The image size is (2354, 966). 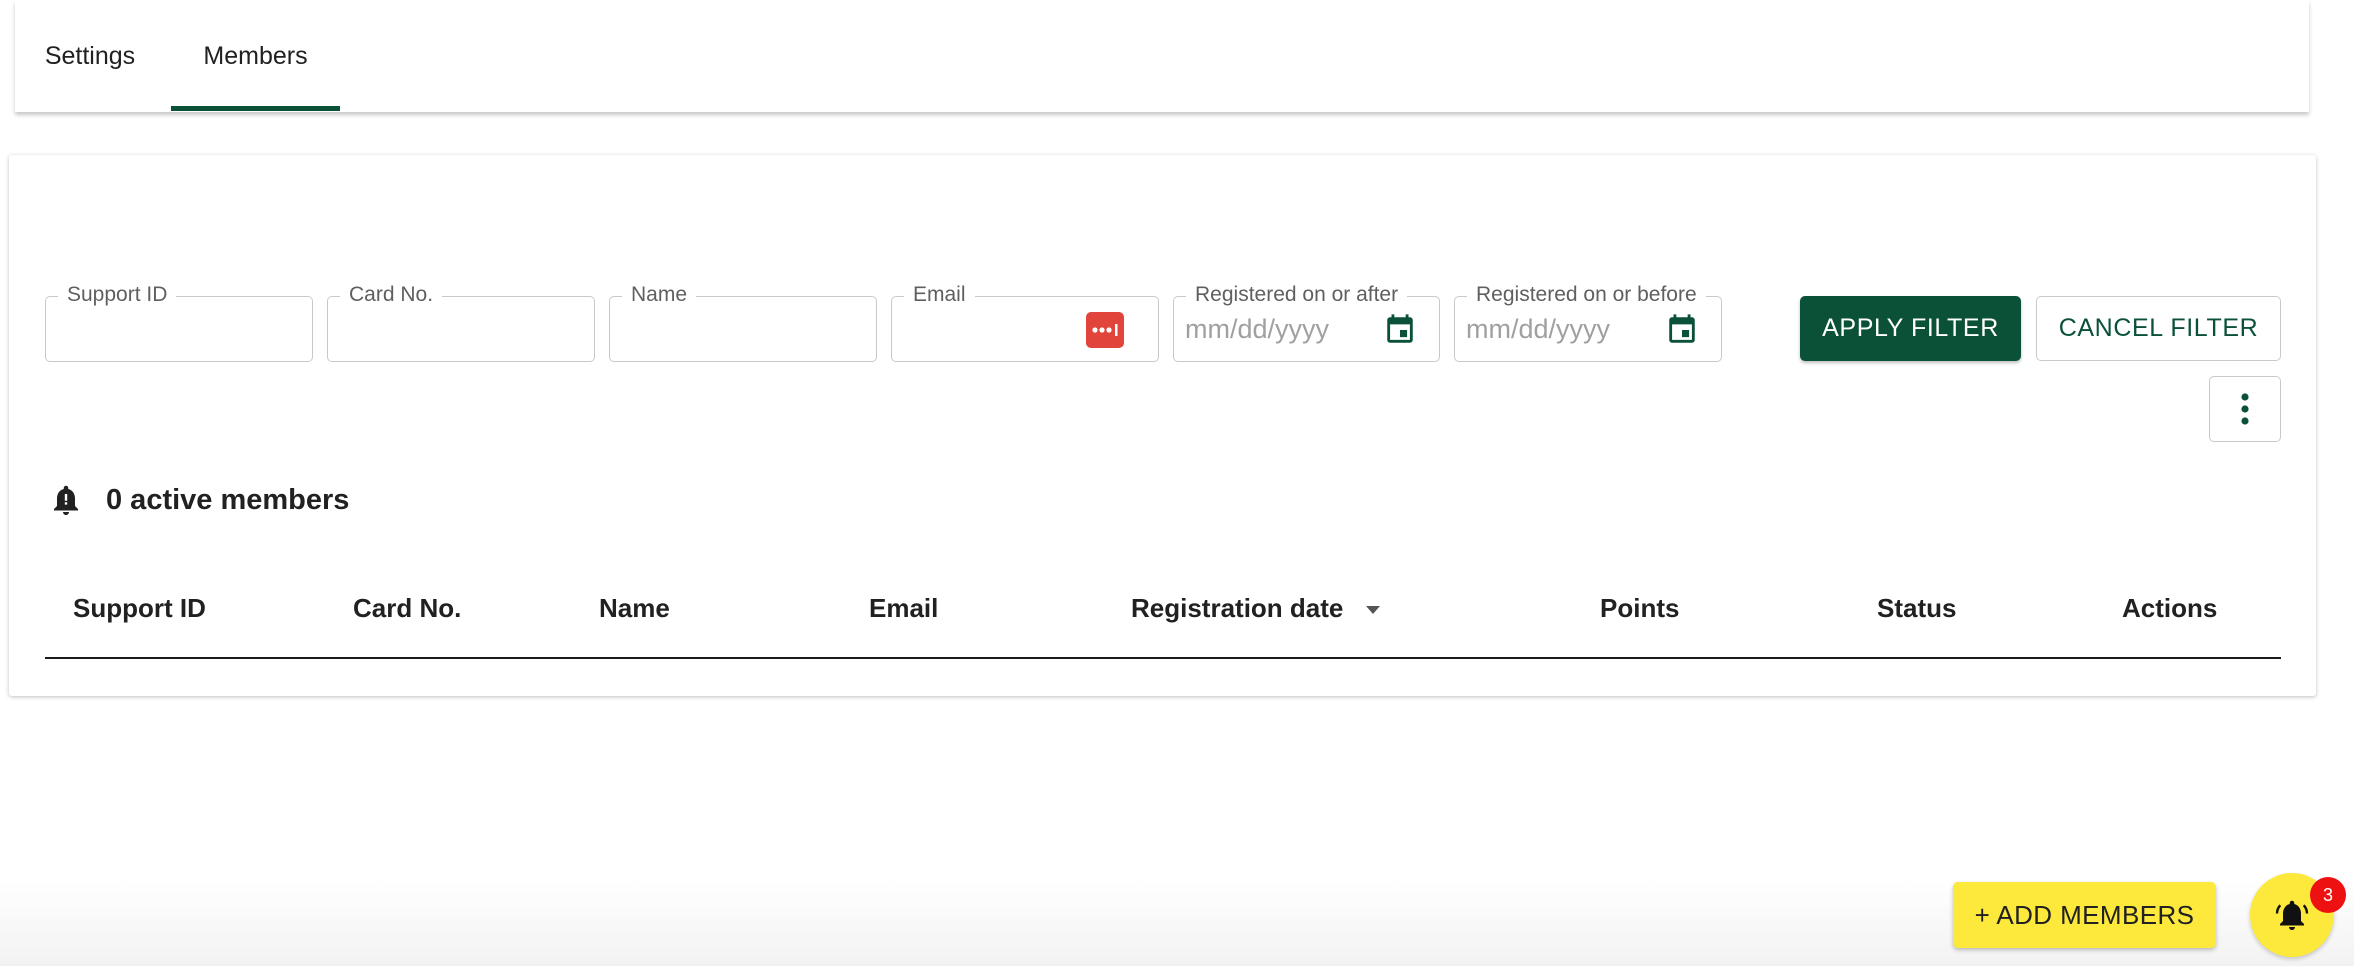 I want to click on add-members-button: + ADD MEMBERS, so click(x=2084, y=915).